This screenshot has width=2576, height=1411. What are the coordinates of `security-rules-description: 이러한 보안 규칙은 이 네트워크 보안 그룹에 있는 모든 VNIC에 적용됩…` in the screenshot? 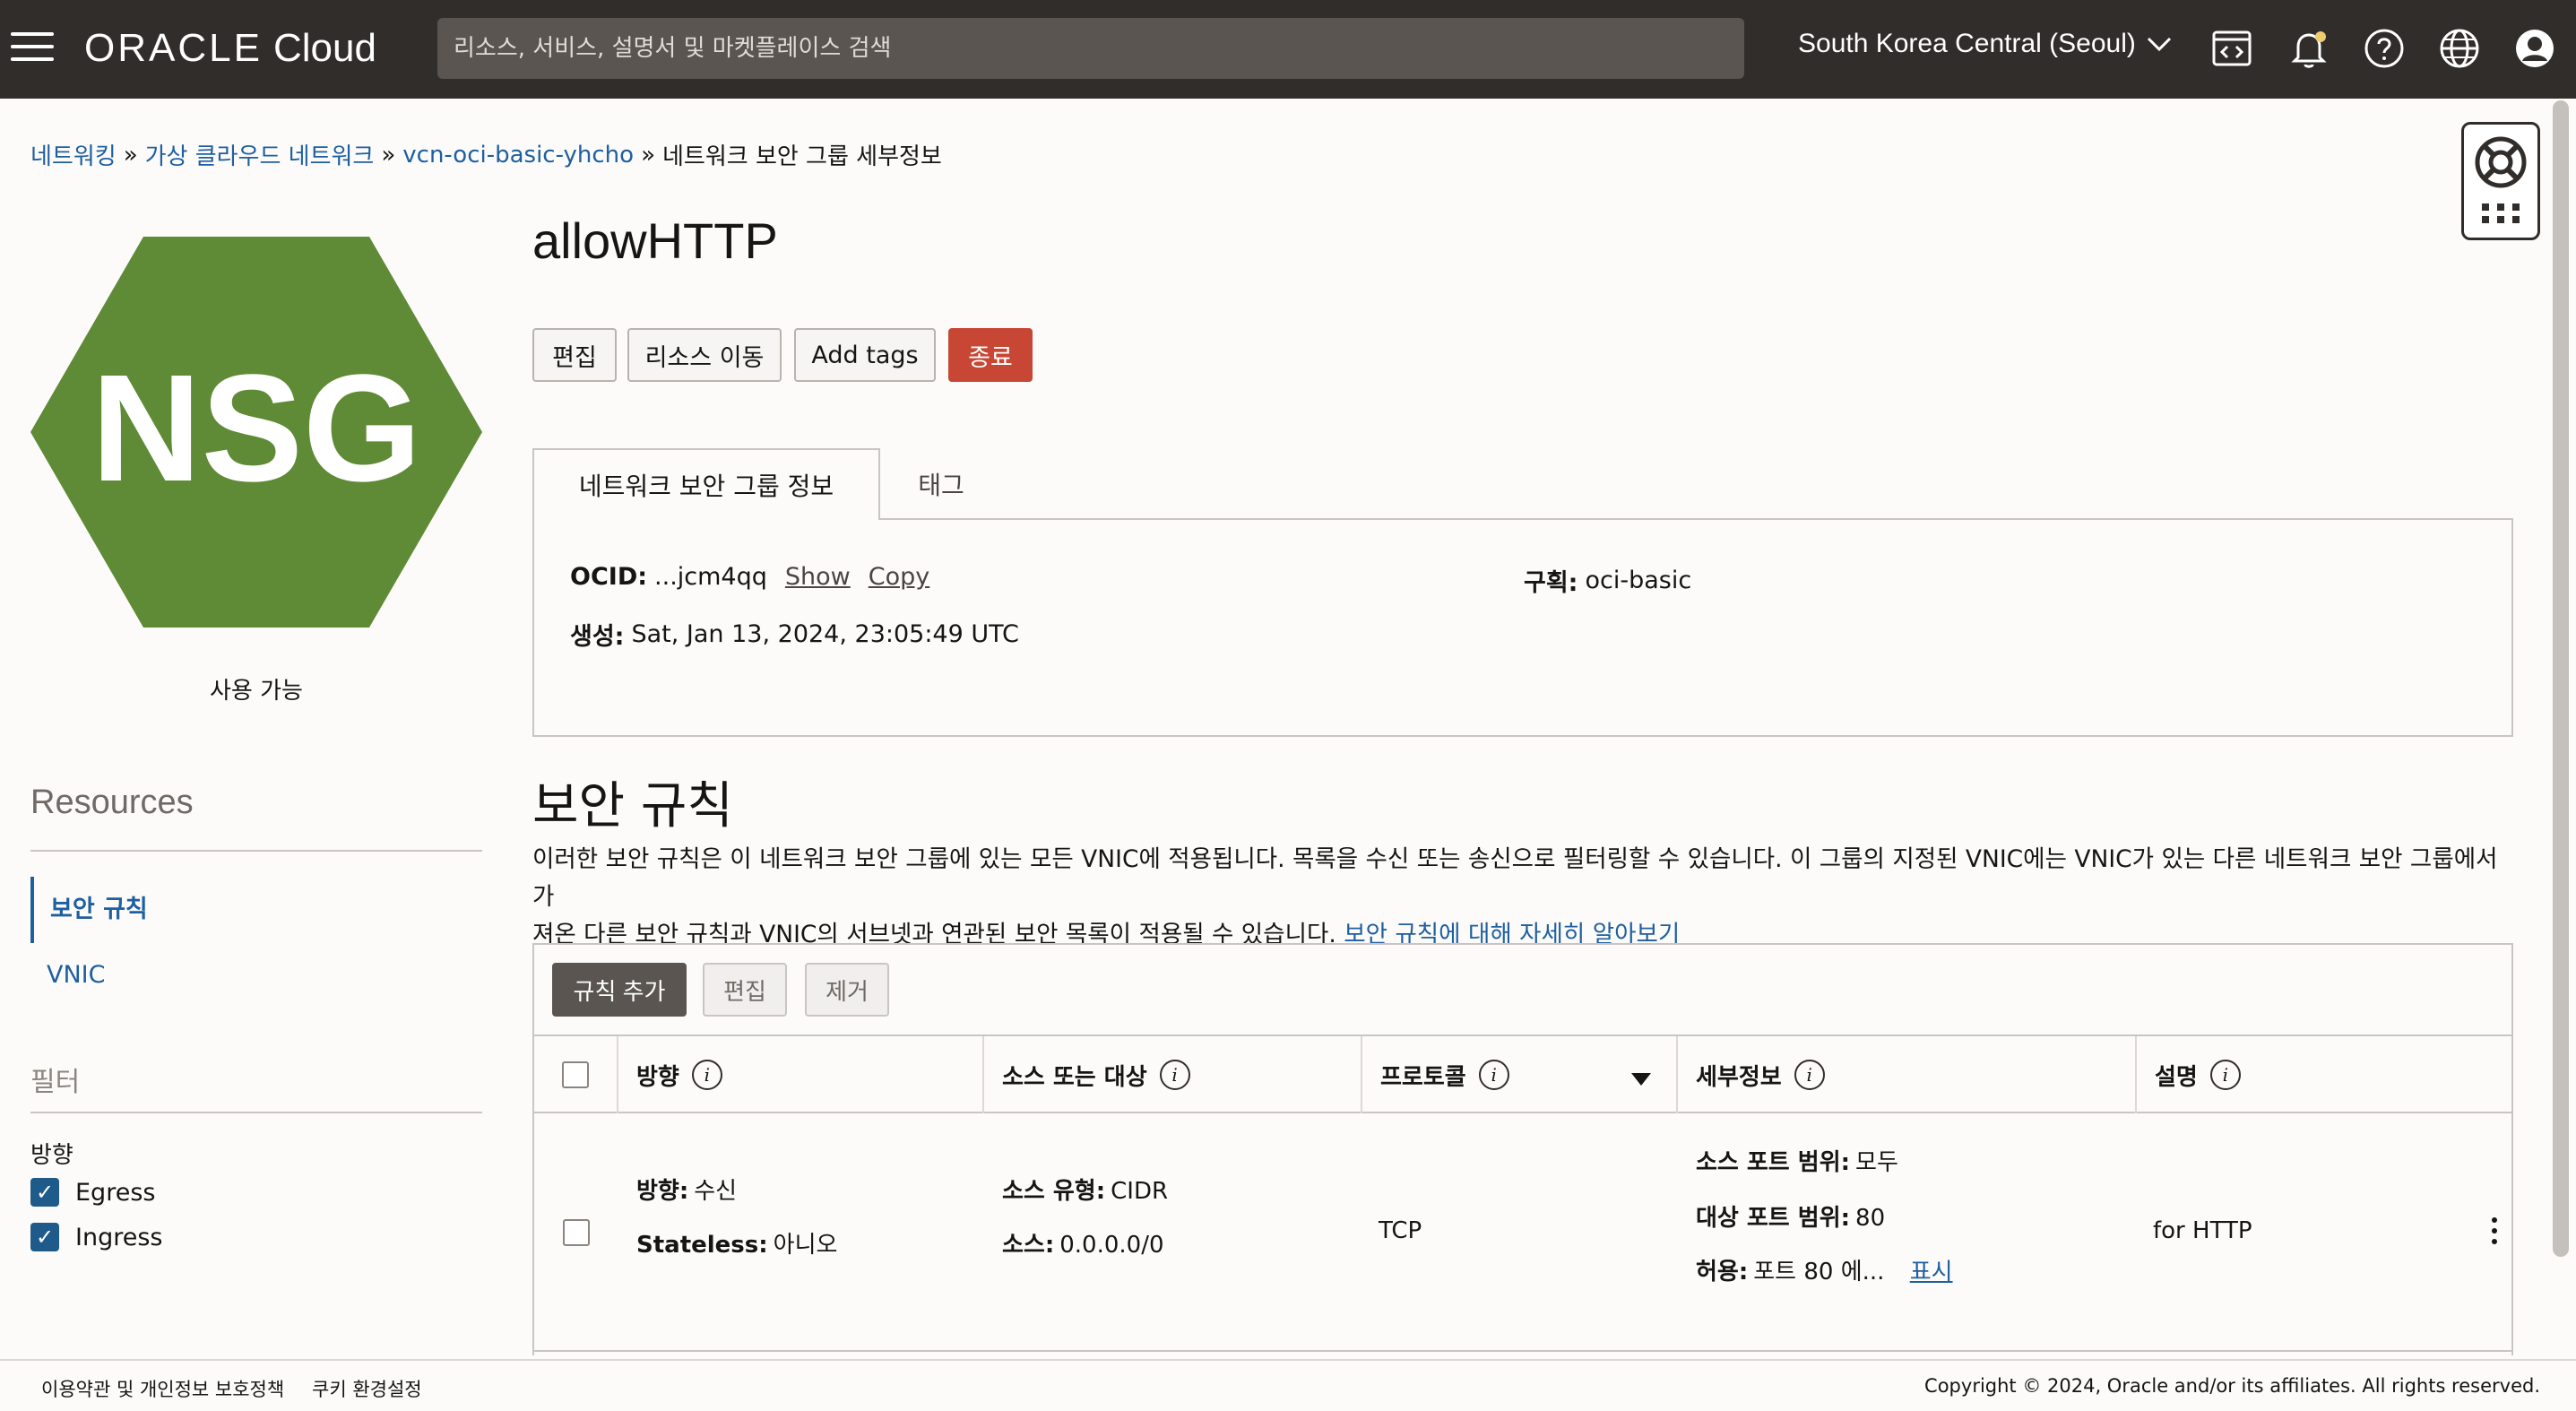 It's located at (1522, 897).